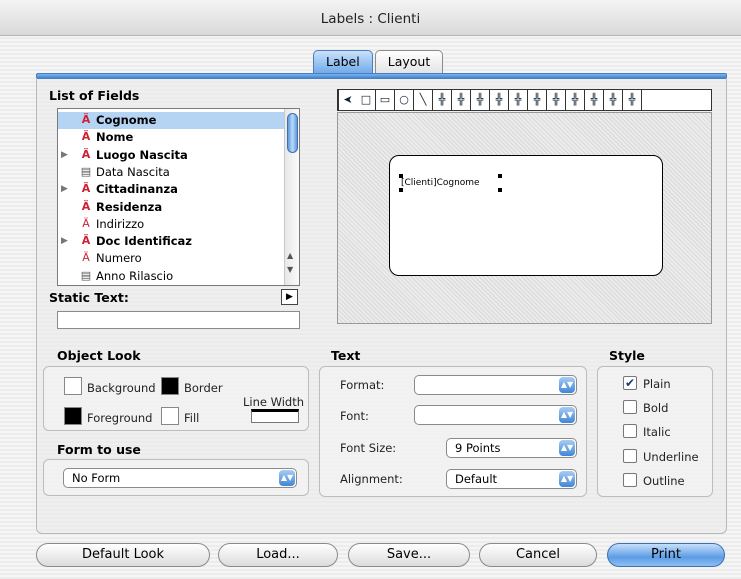 The height and width of the screenshot is (579, 741). Describe the element at coordinates (511, 448) in the screenshot. I see `font-size-select: 9 Points ▲▼` at that location.